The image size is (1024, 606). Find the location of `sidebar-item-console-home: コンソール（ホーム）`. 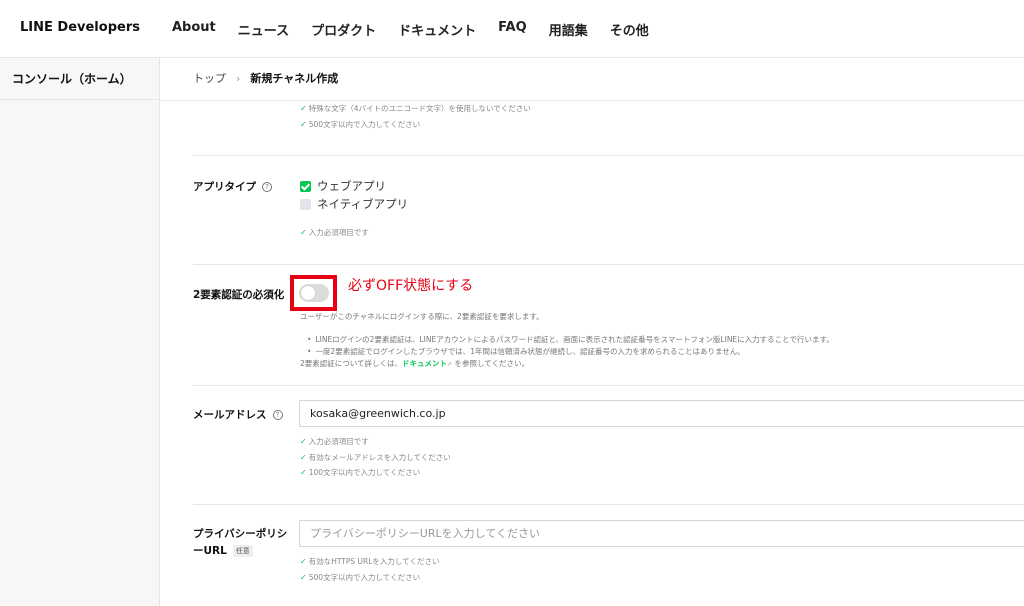

sidebar-item-console-home: コンソール（ホーム） is located at coordinates (79, 79).